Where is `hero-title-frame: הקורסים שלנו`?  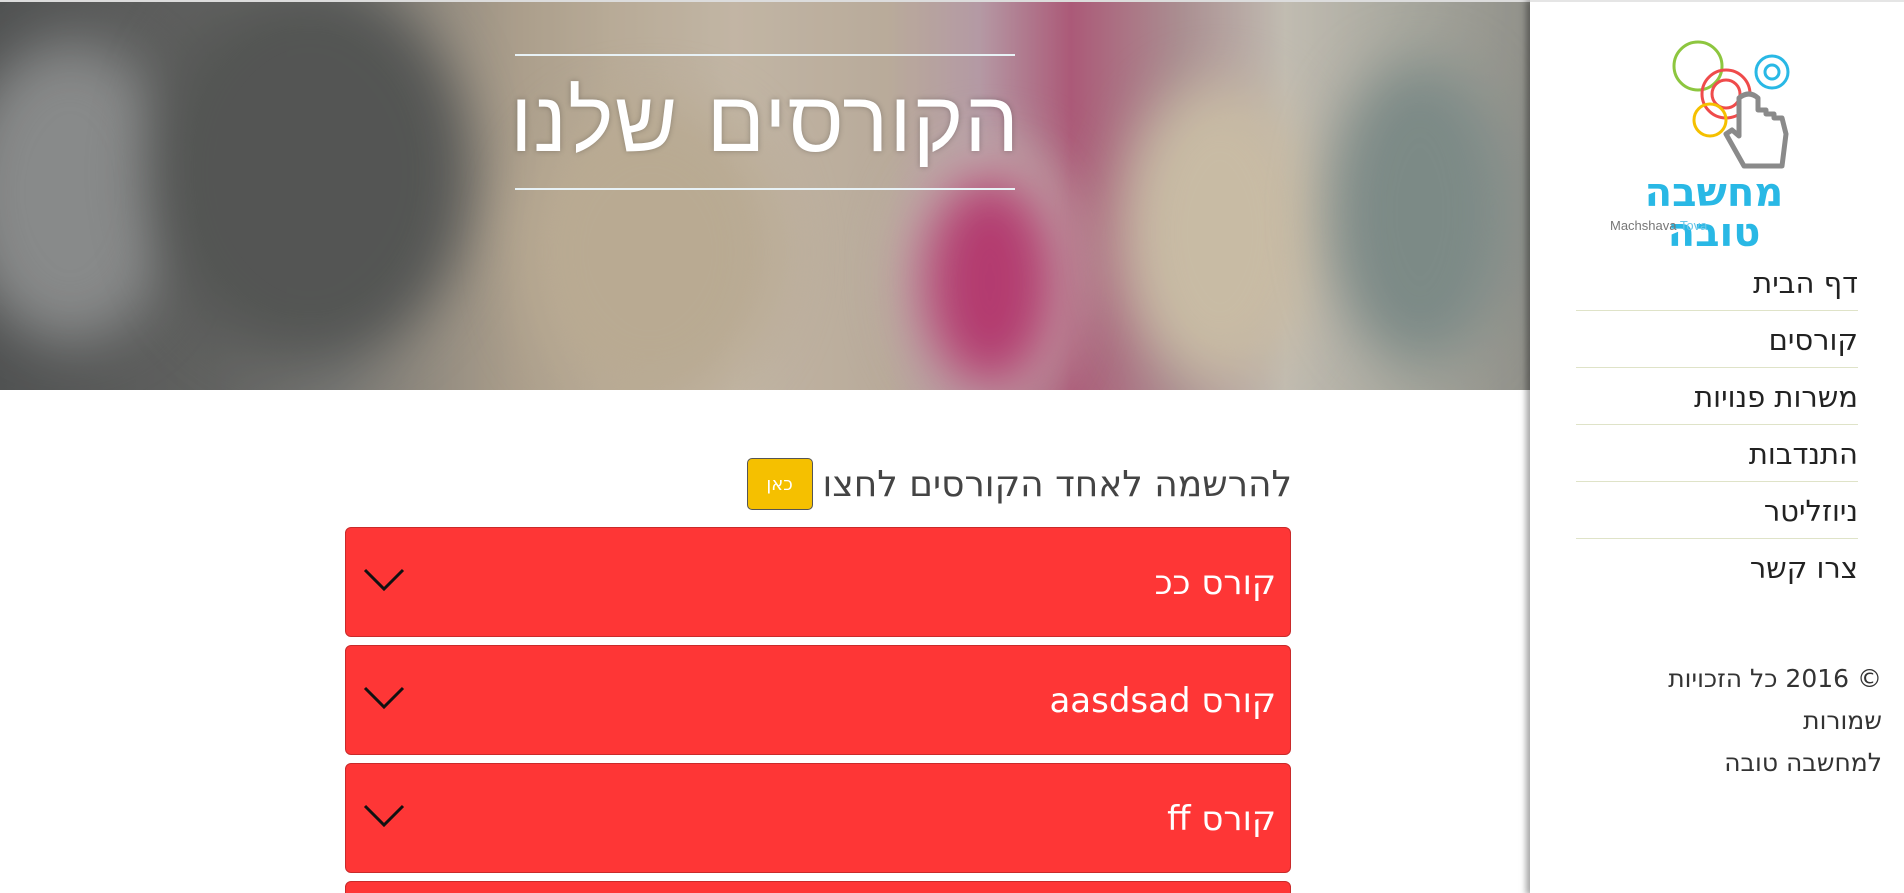 hero-title-frame: הקורסים שלנו is located at coordinates (764, 122).